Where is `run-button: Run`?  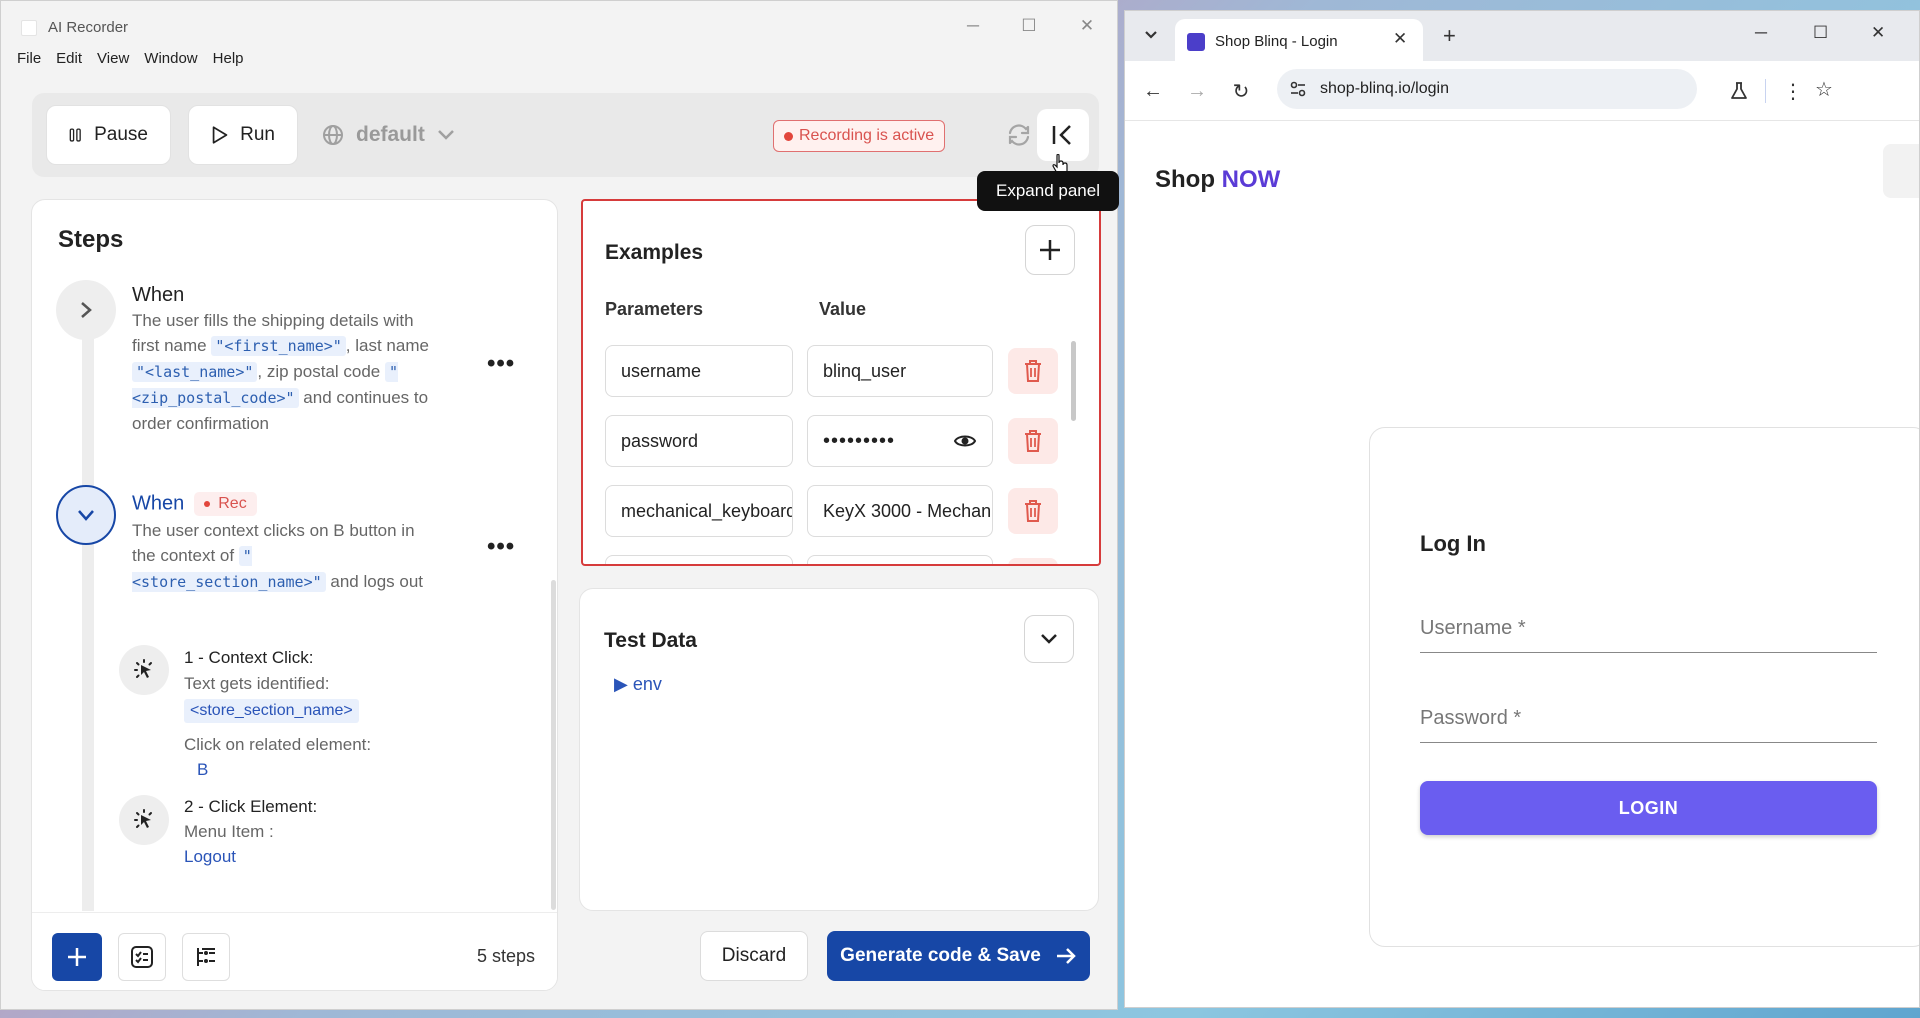 run-button: Run is located at coordinates (243, 135).